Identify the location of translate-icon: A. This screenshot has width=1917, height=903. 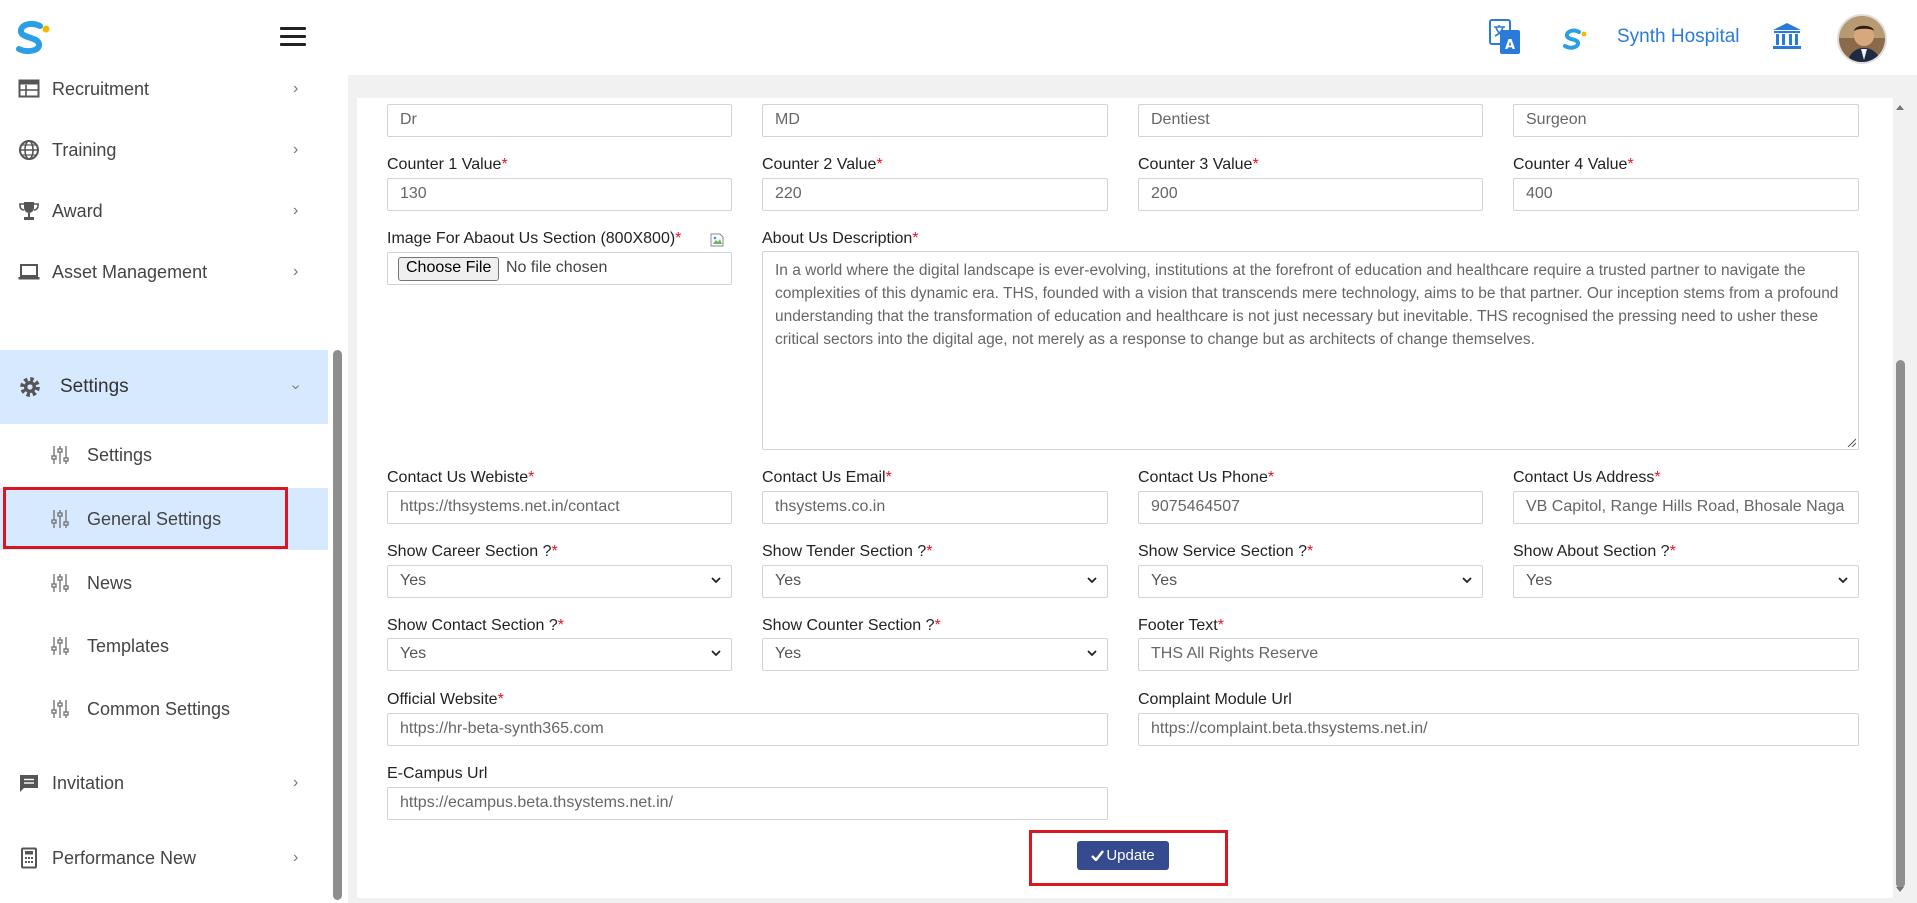
(1505, 37).